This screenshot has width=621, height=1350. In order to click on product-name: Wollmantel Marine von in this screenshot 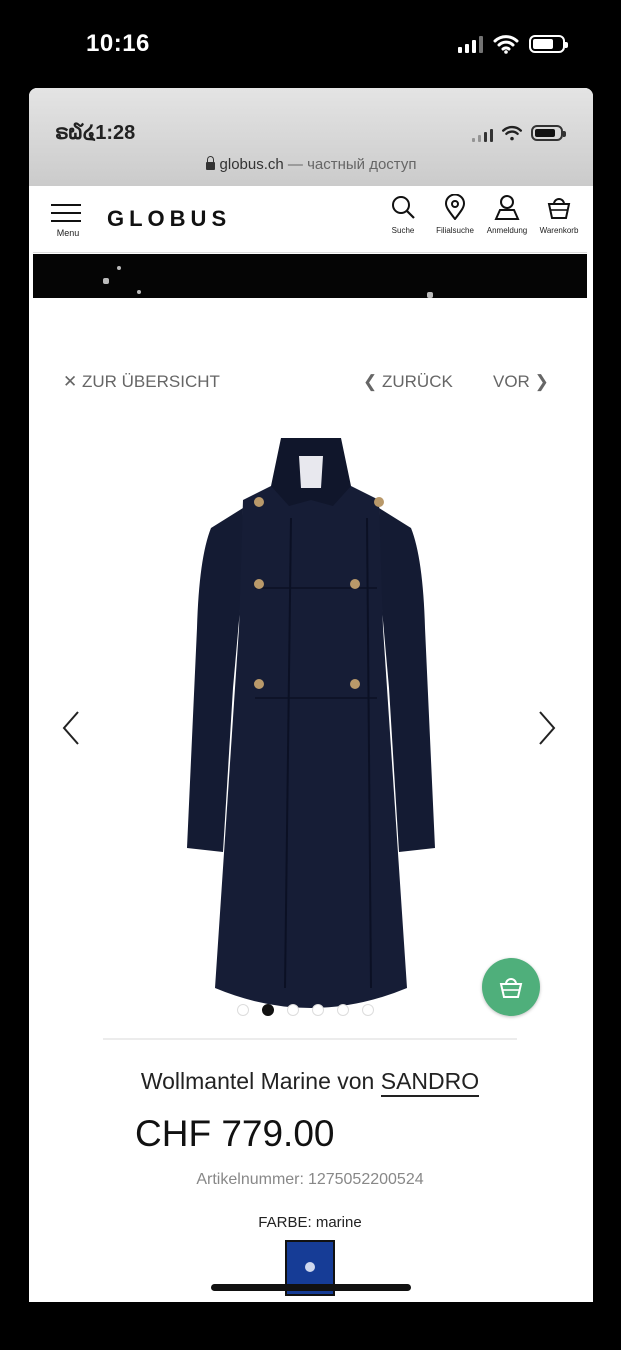, I will do `click(257, 1081)`.